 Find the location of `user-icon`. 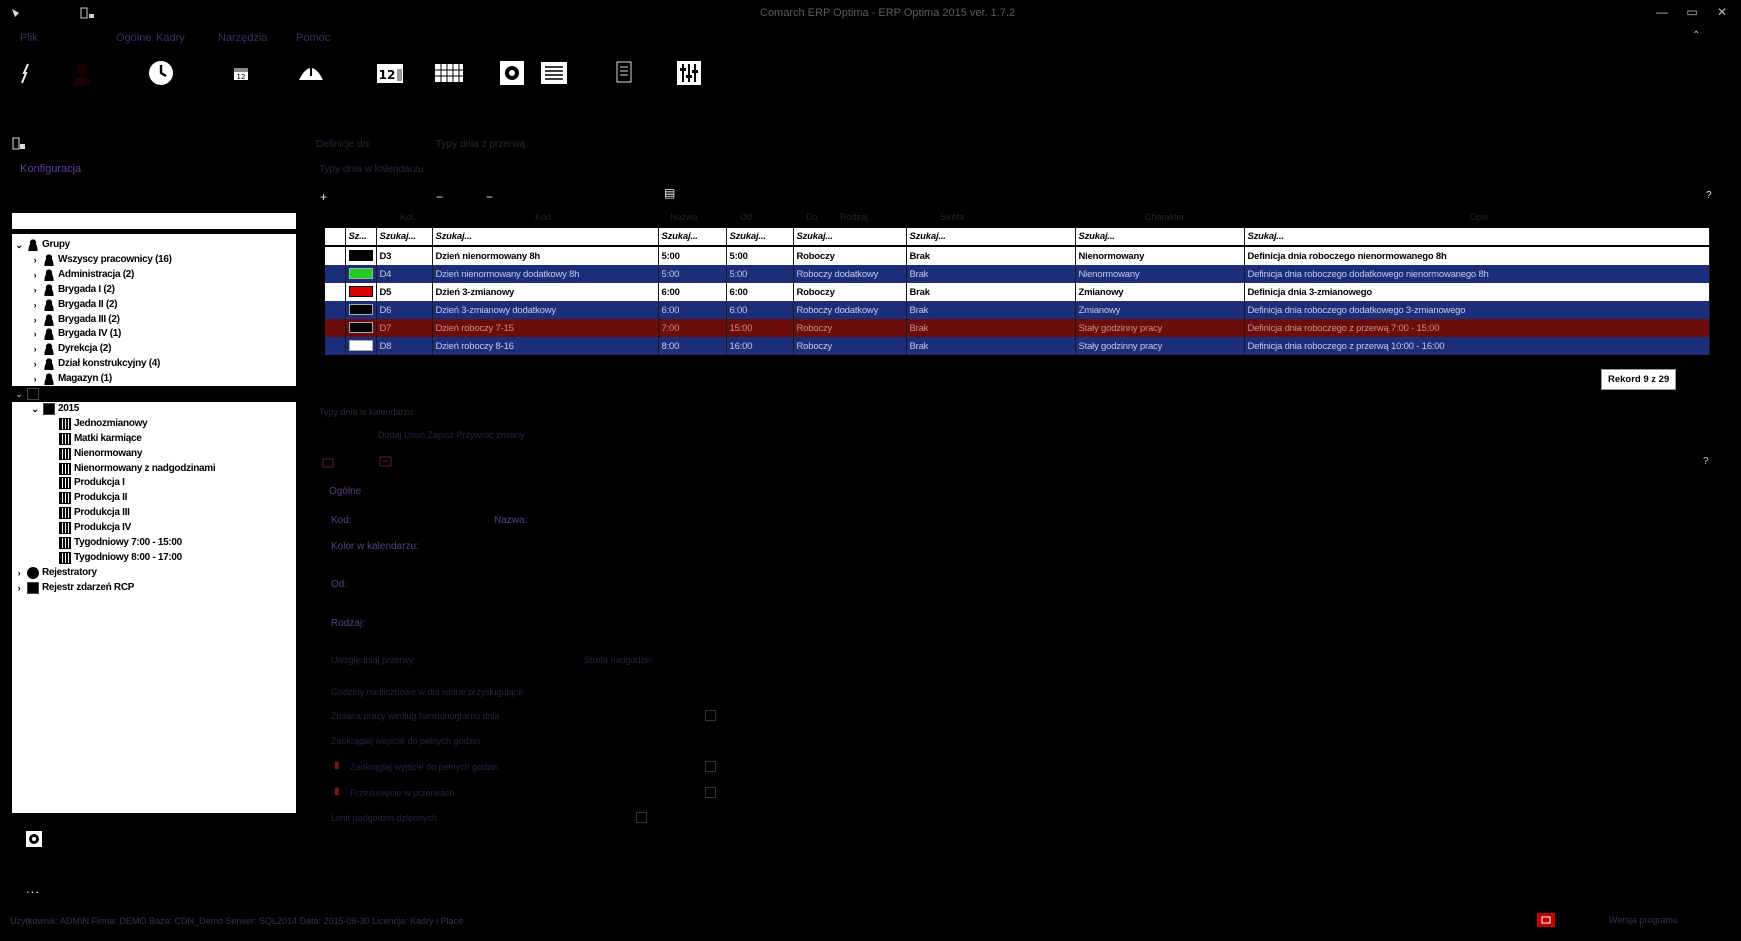

user-icon is located at coordinates (82, 73).